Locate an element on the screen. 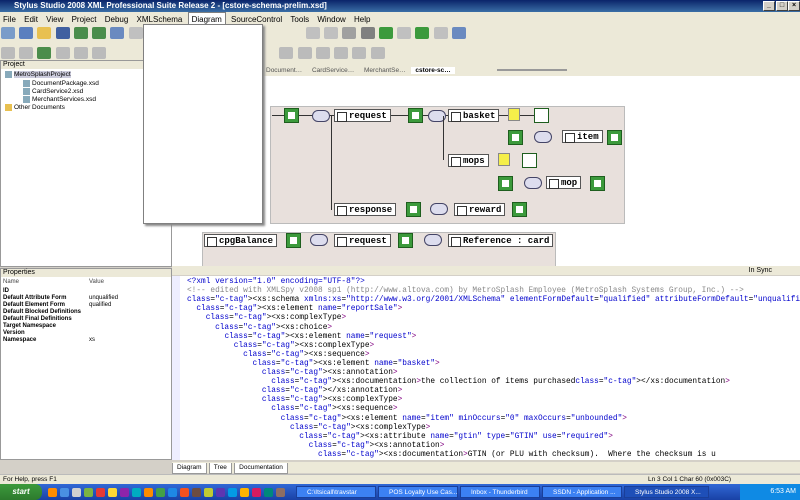  node-mop: mop is located at coordinates (564, 182).